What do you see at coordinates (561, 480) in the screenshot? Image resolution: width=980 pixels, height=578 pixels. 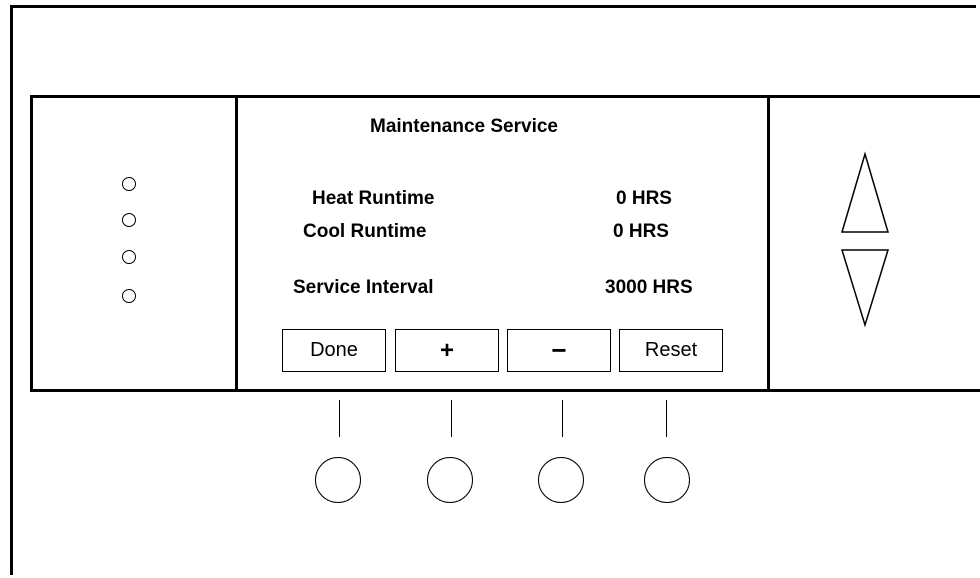 I see `decrease-knob` at bounding box center [561, 480].